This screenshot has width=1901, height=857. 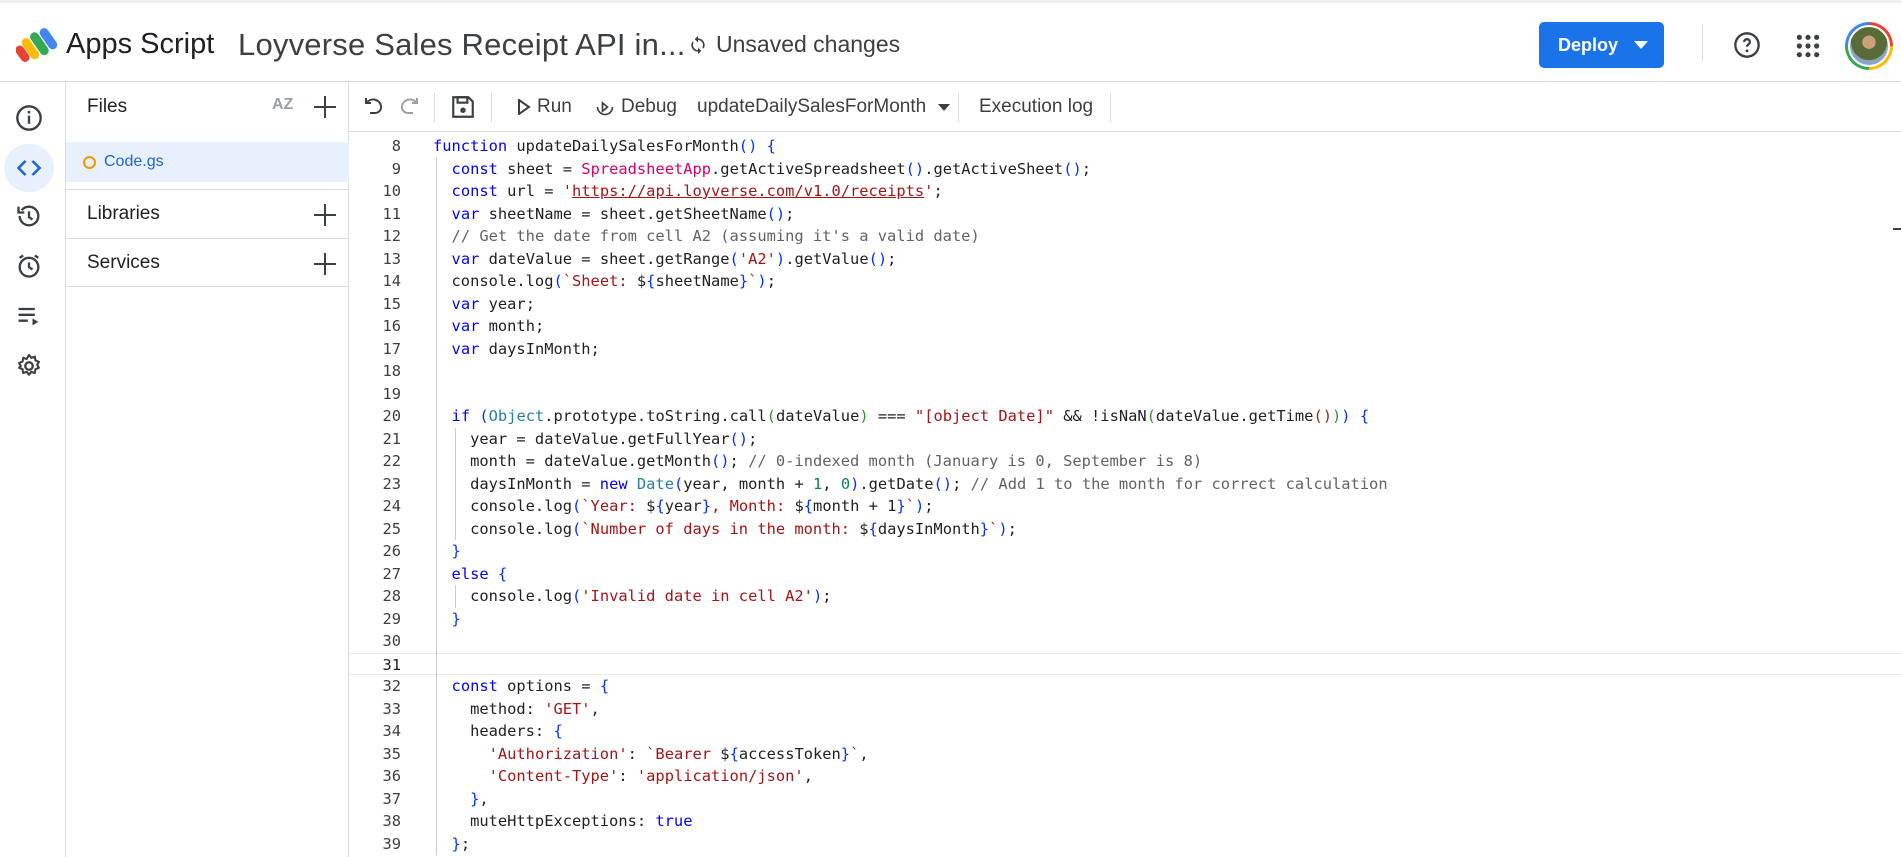 I want to click on code-line: 15 var year;, so click(x=1125, y=304).